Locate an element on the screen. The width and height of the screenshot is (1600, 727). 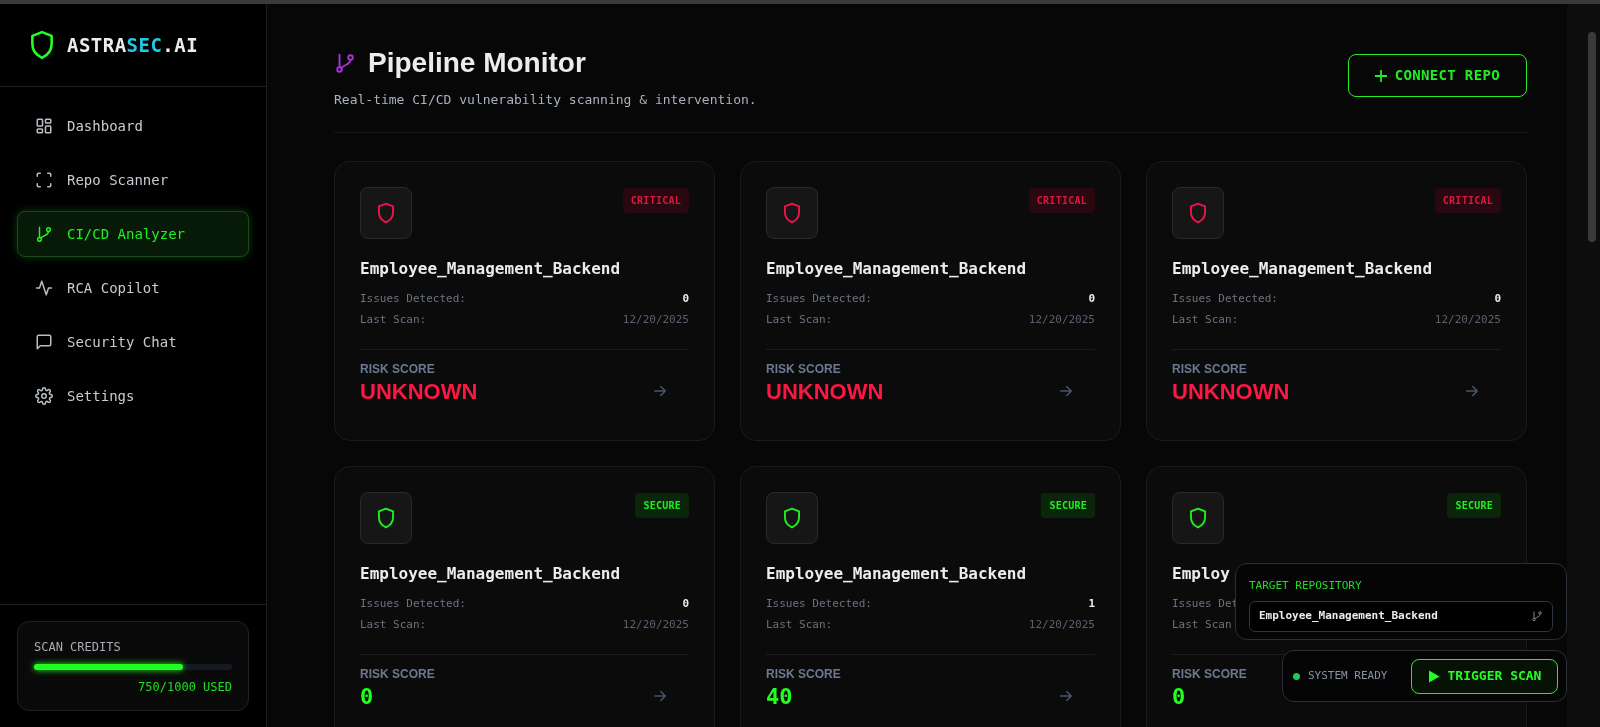
nav-item: Dashboard is located at coordinates (133, 126).